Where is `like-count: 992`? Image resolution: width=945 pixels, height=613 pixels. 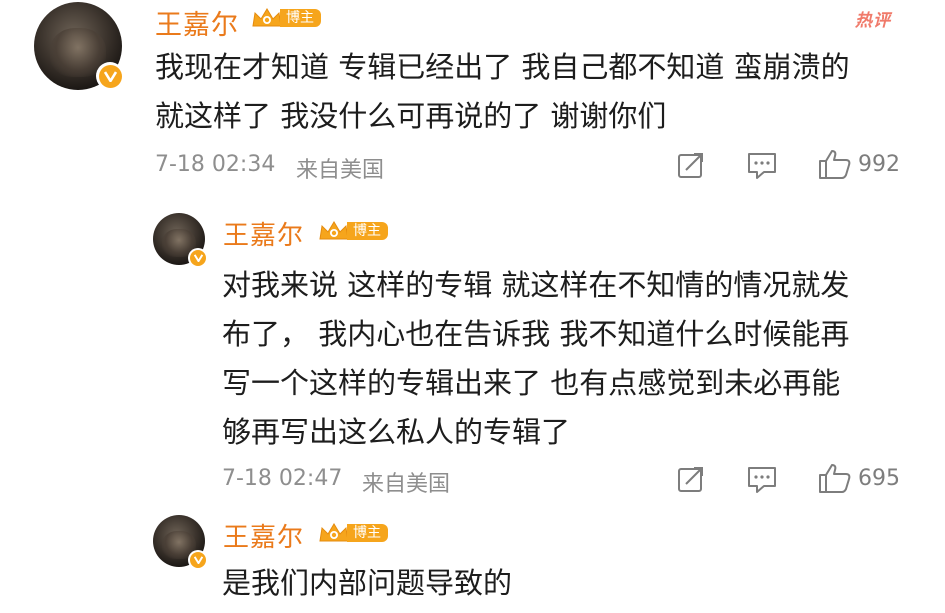
like-count: 992 is located at coordinates (879, 164).